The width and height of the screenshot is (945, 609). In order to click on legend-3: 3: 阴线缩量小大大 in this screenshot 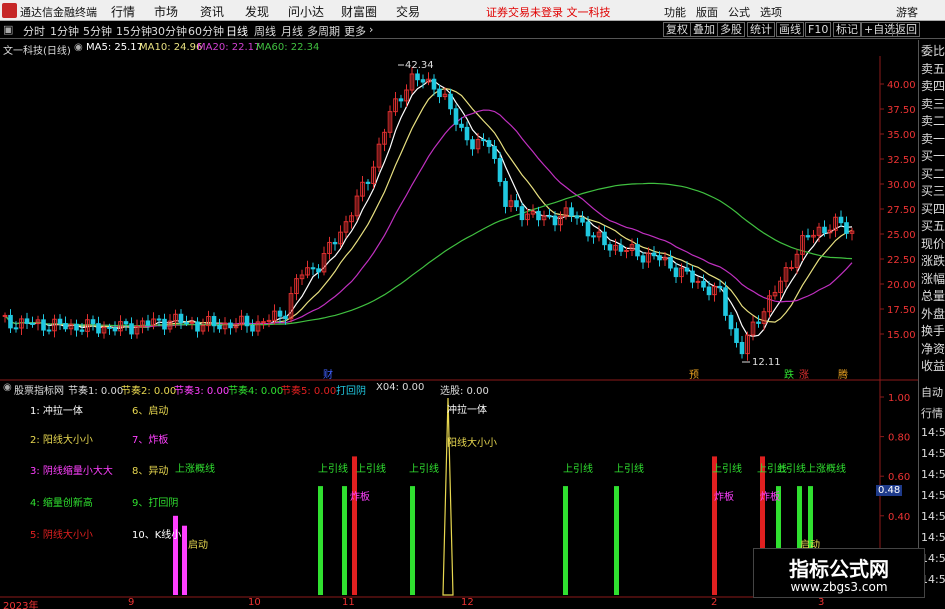, I will do `click(71, 471)`.